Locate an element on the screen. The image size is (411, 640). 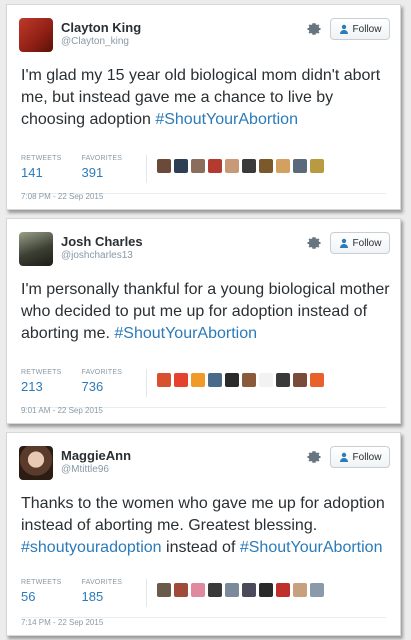
retweets-count: 56 is located at coordinates (28, 596).